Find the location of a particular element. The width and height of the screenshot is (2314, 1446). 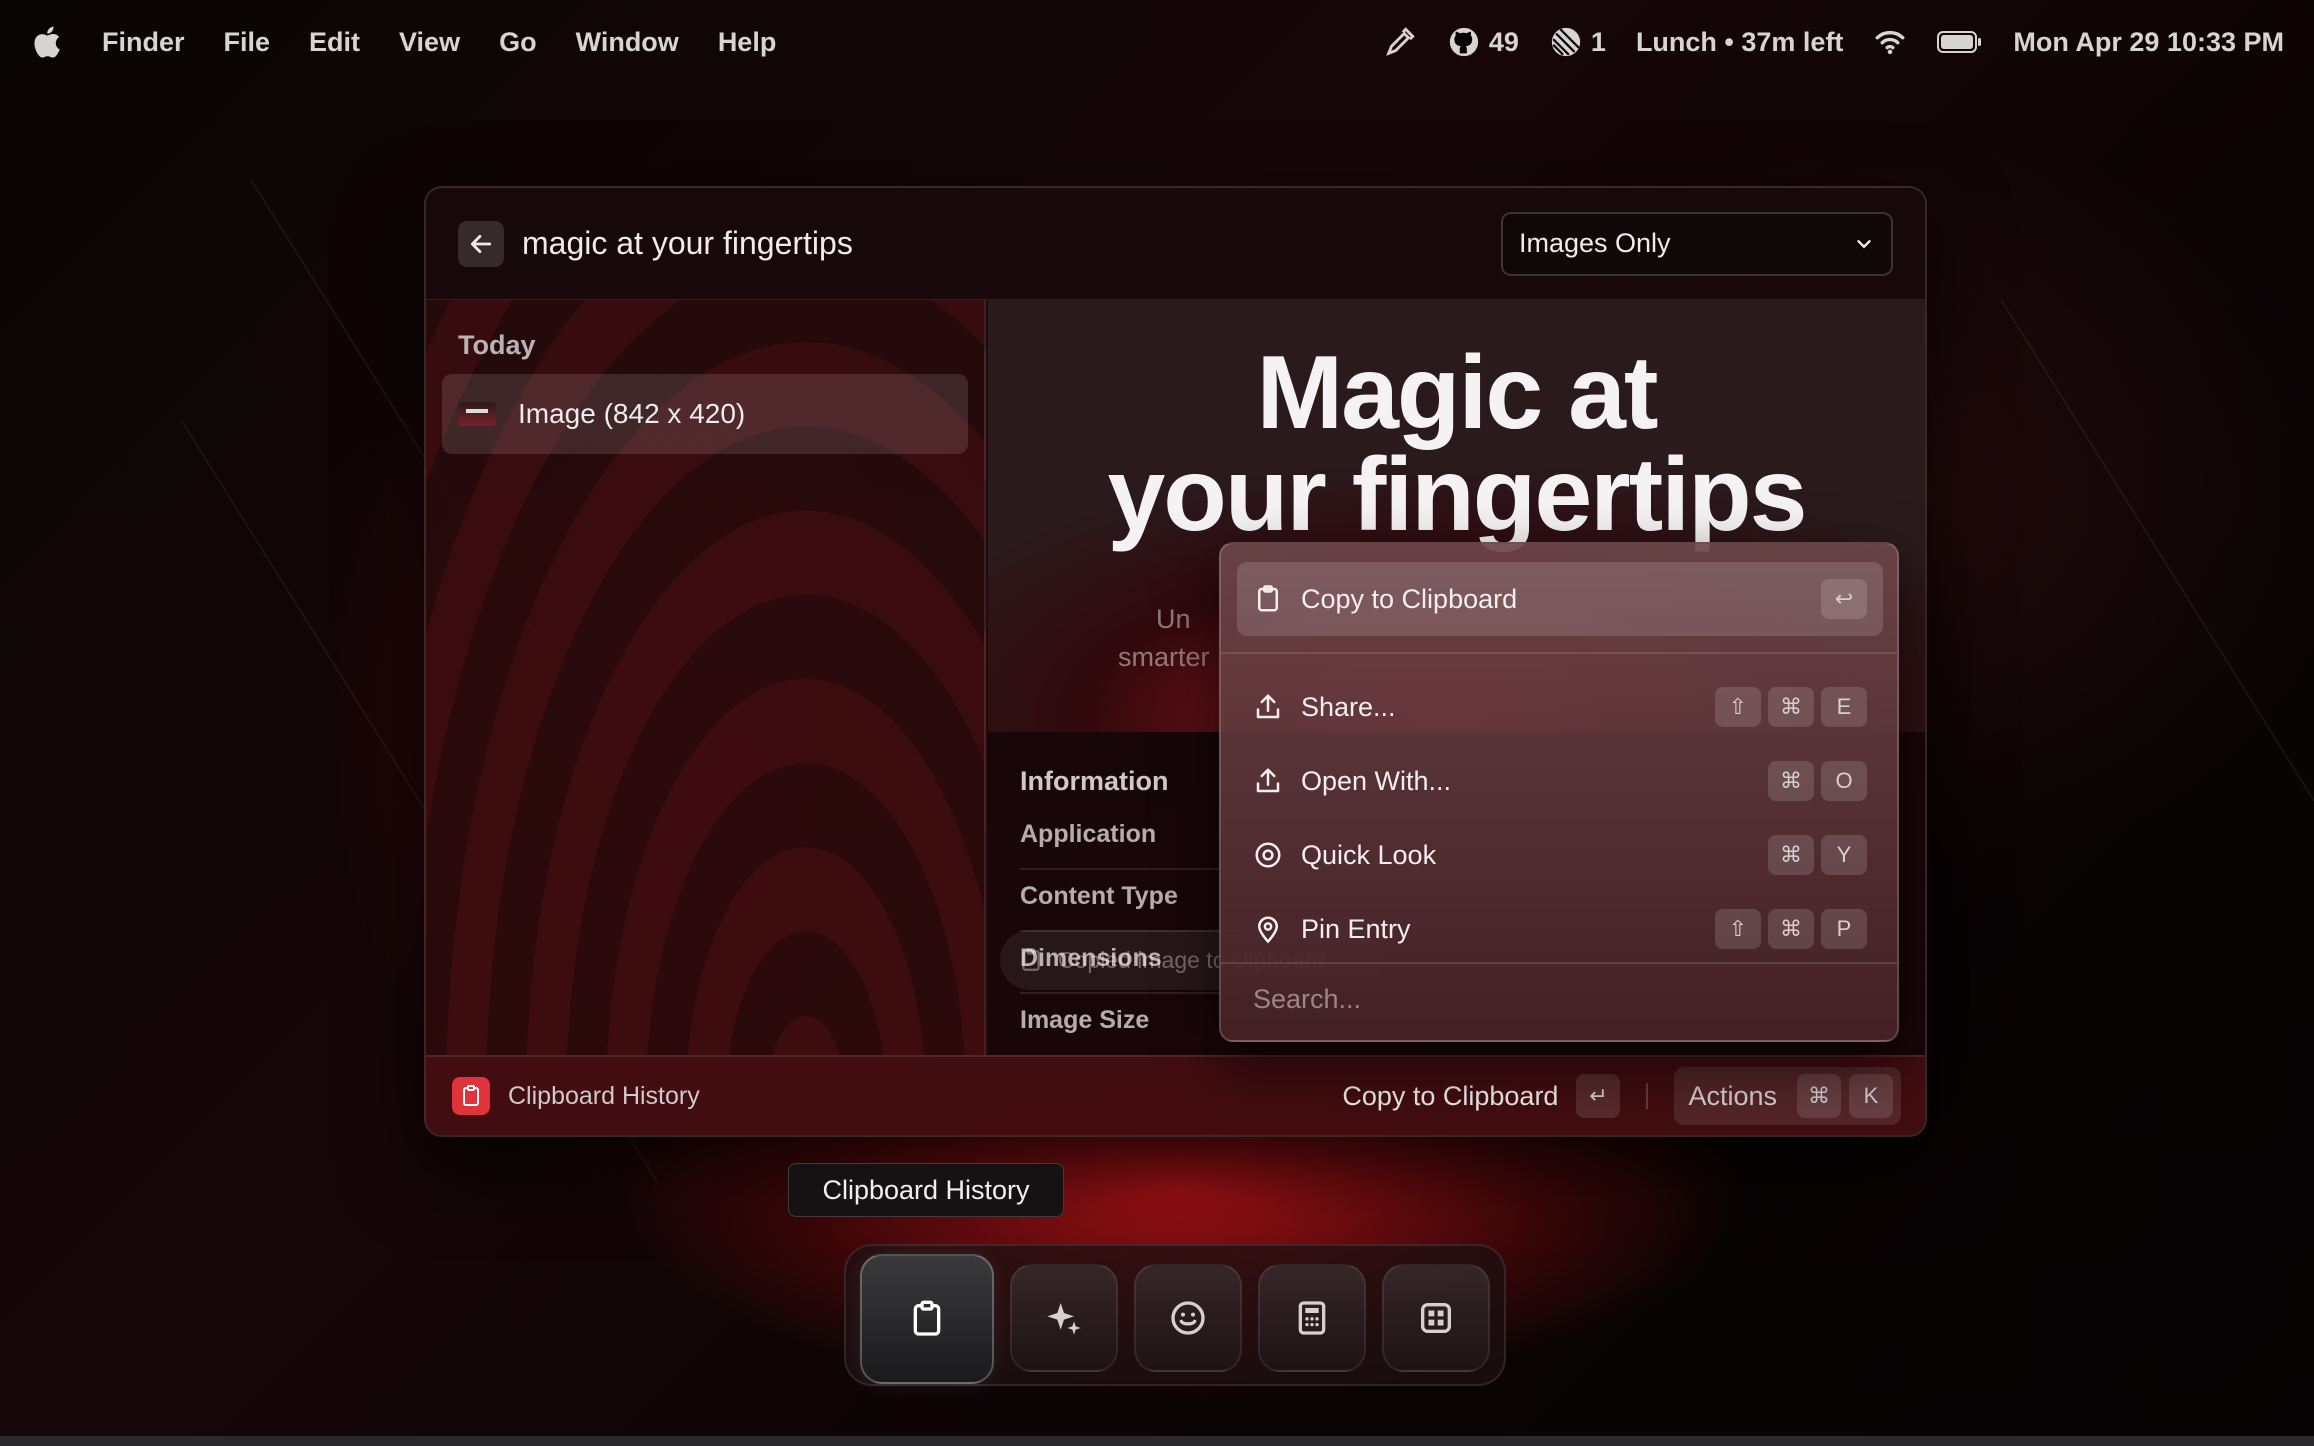

linear-icon is located at coordinates (1566, 42).